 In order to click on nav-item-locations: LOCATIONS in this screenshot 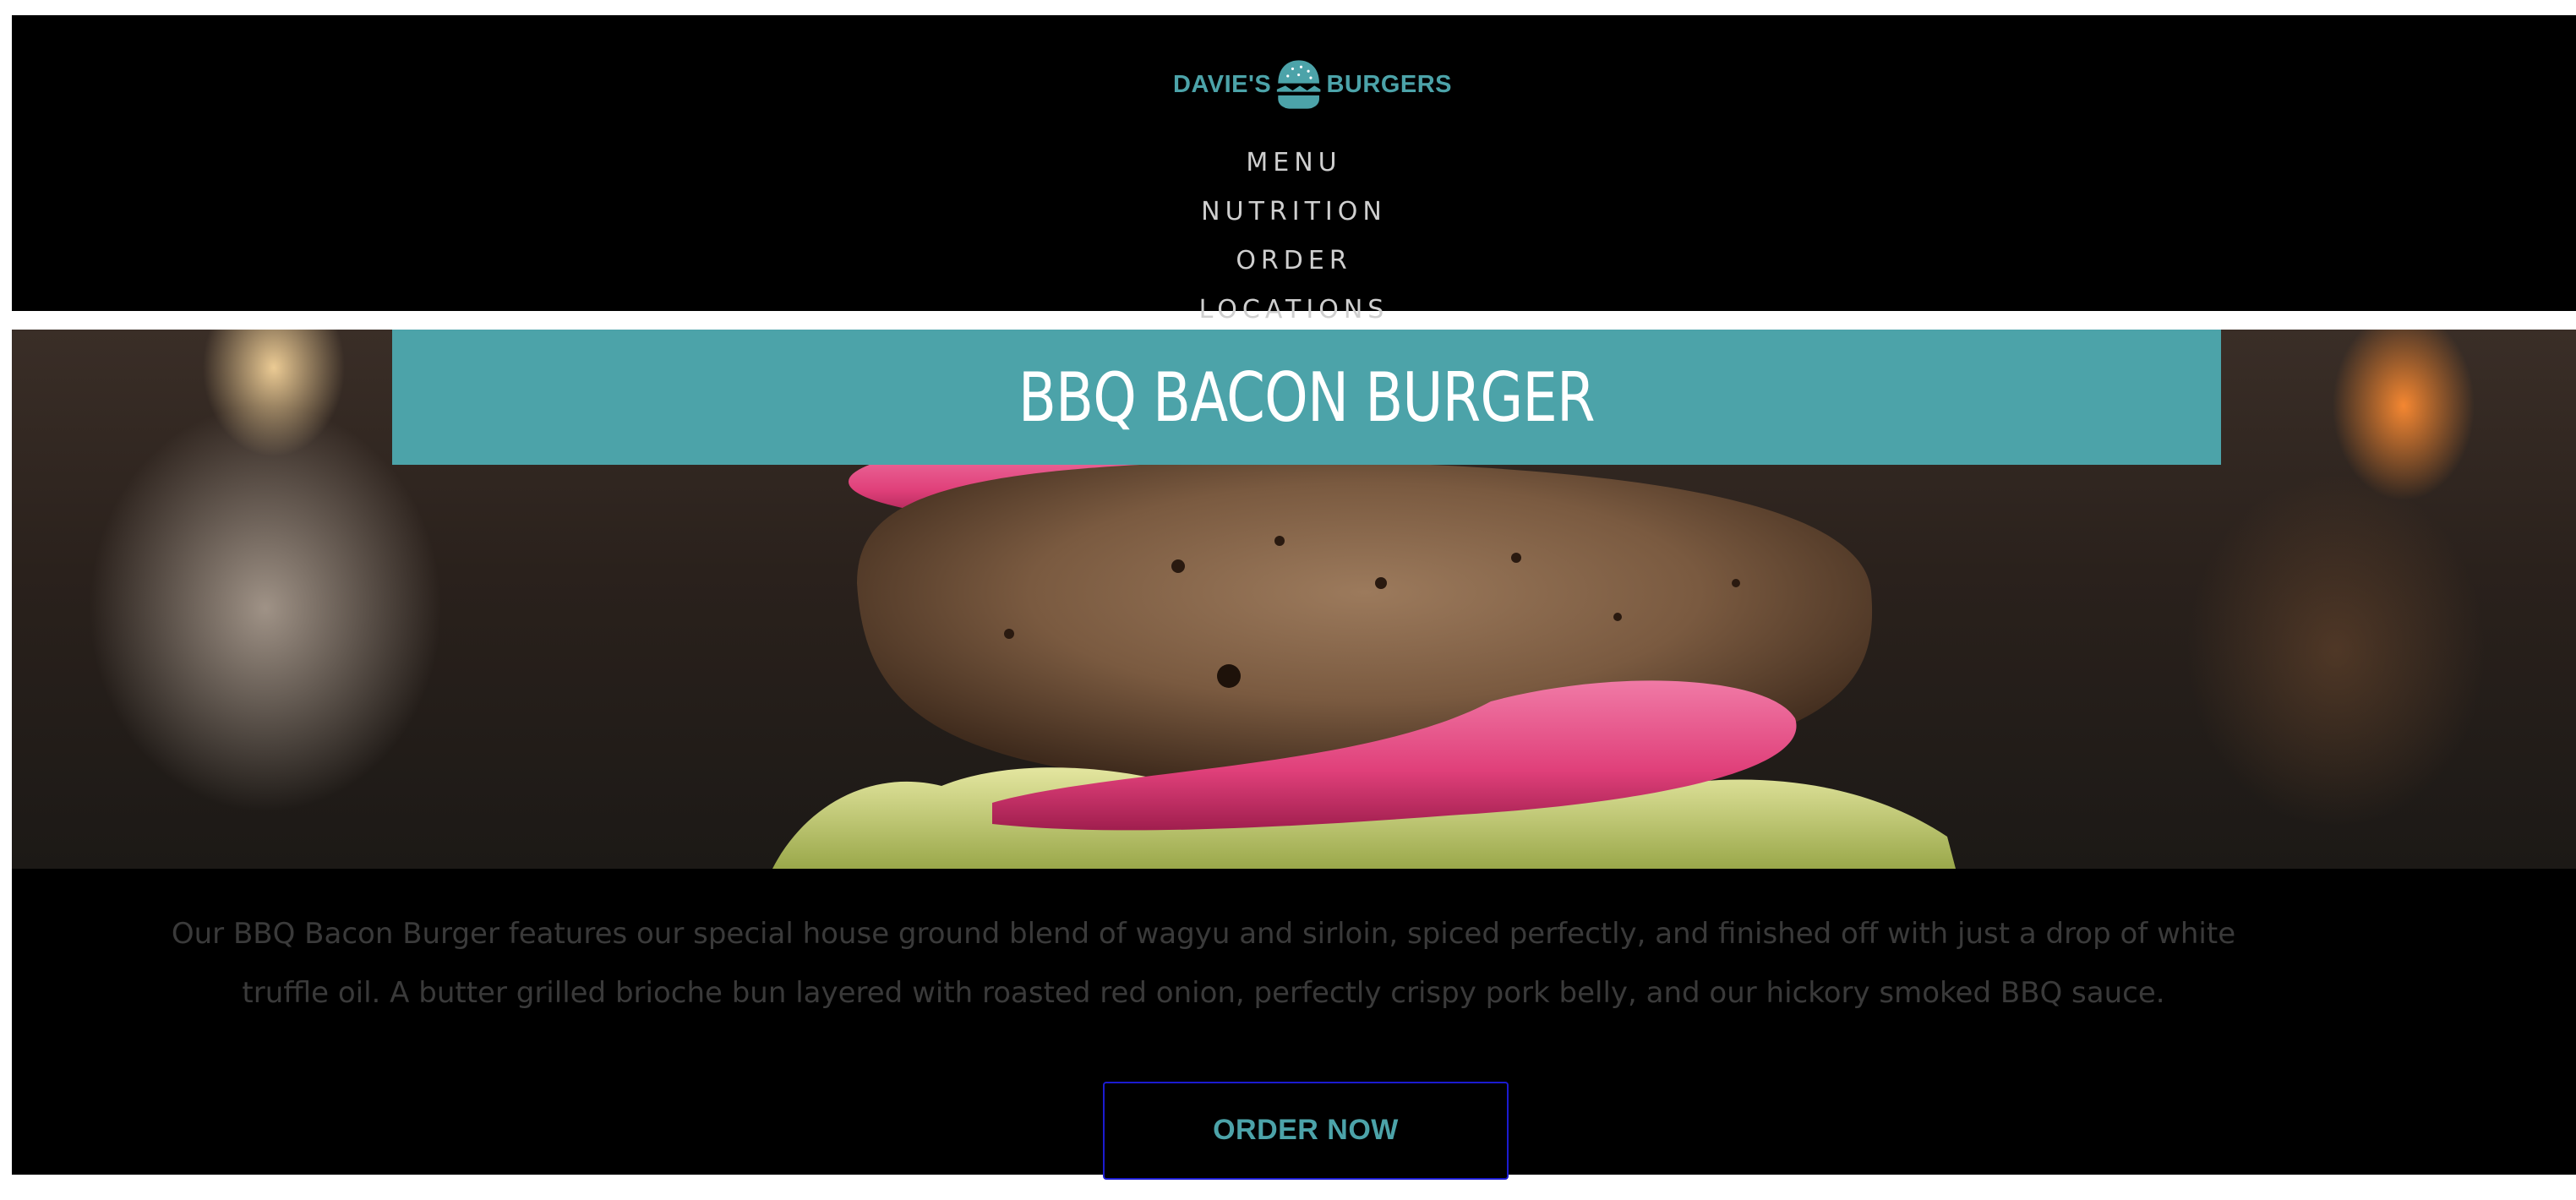, I will do `click(1294, 310)`.